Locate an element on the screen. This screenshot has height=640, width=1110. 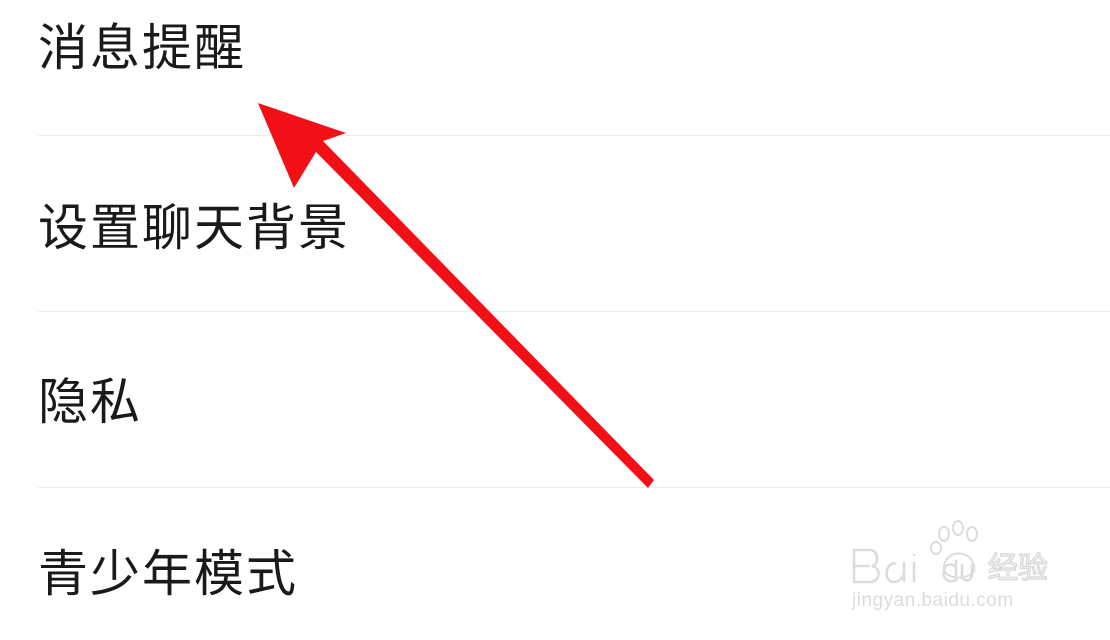
settings-item-label: 青少年模式 is located at coordinates (168, 574).